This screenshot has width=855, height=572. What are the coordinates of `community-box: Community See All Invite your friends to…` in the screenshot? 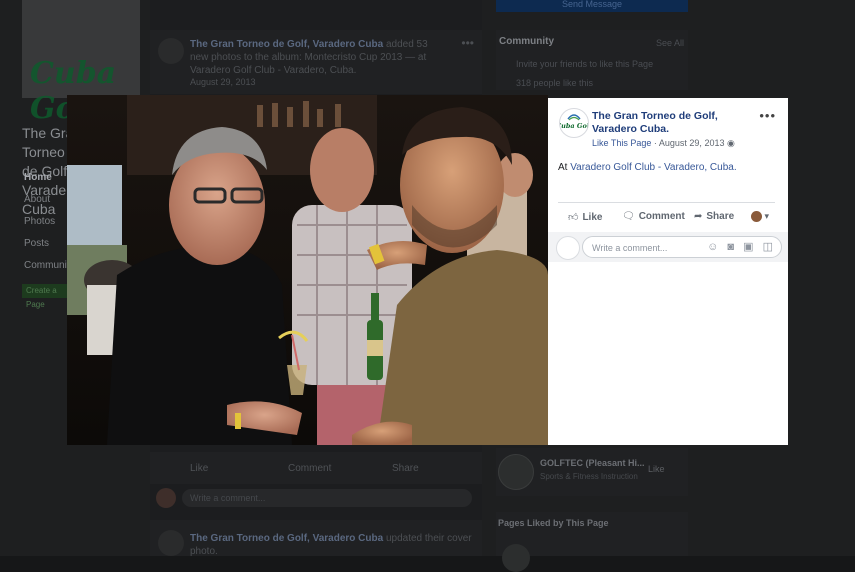 It's located at (592, 60).